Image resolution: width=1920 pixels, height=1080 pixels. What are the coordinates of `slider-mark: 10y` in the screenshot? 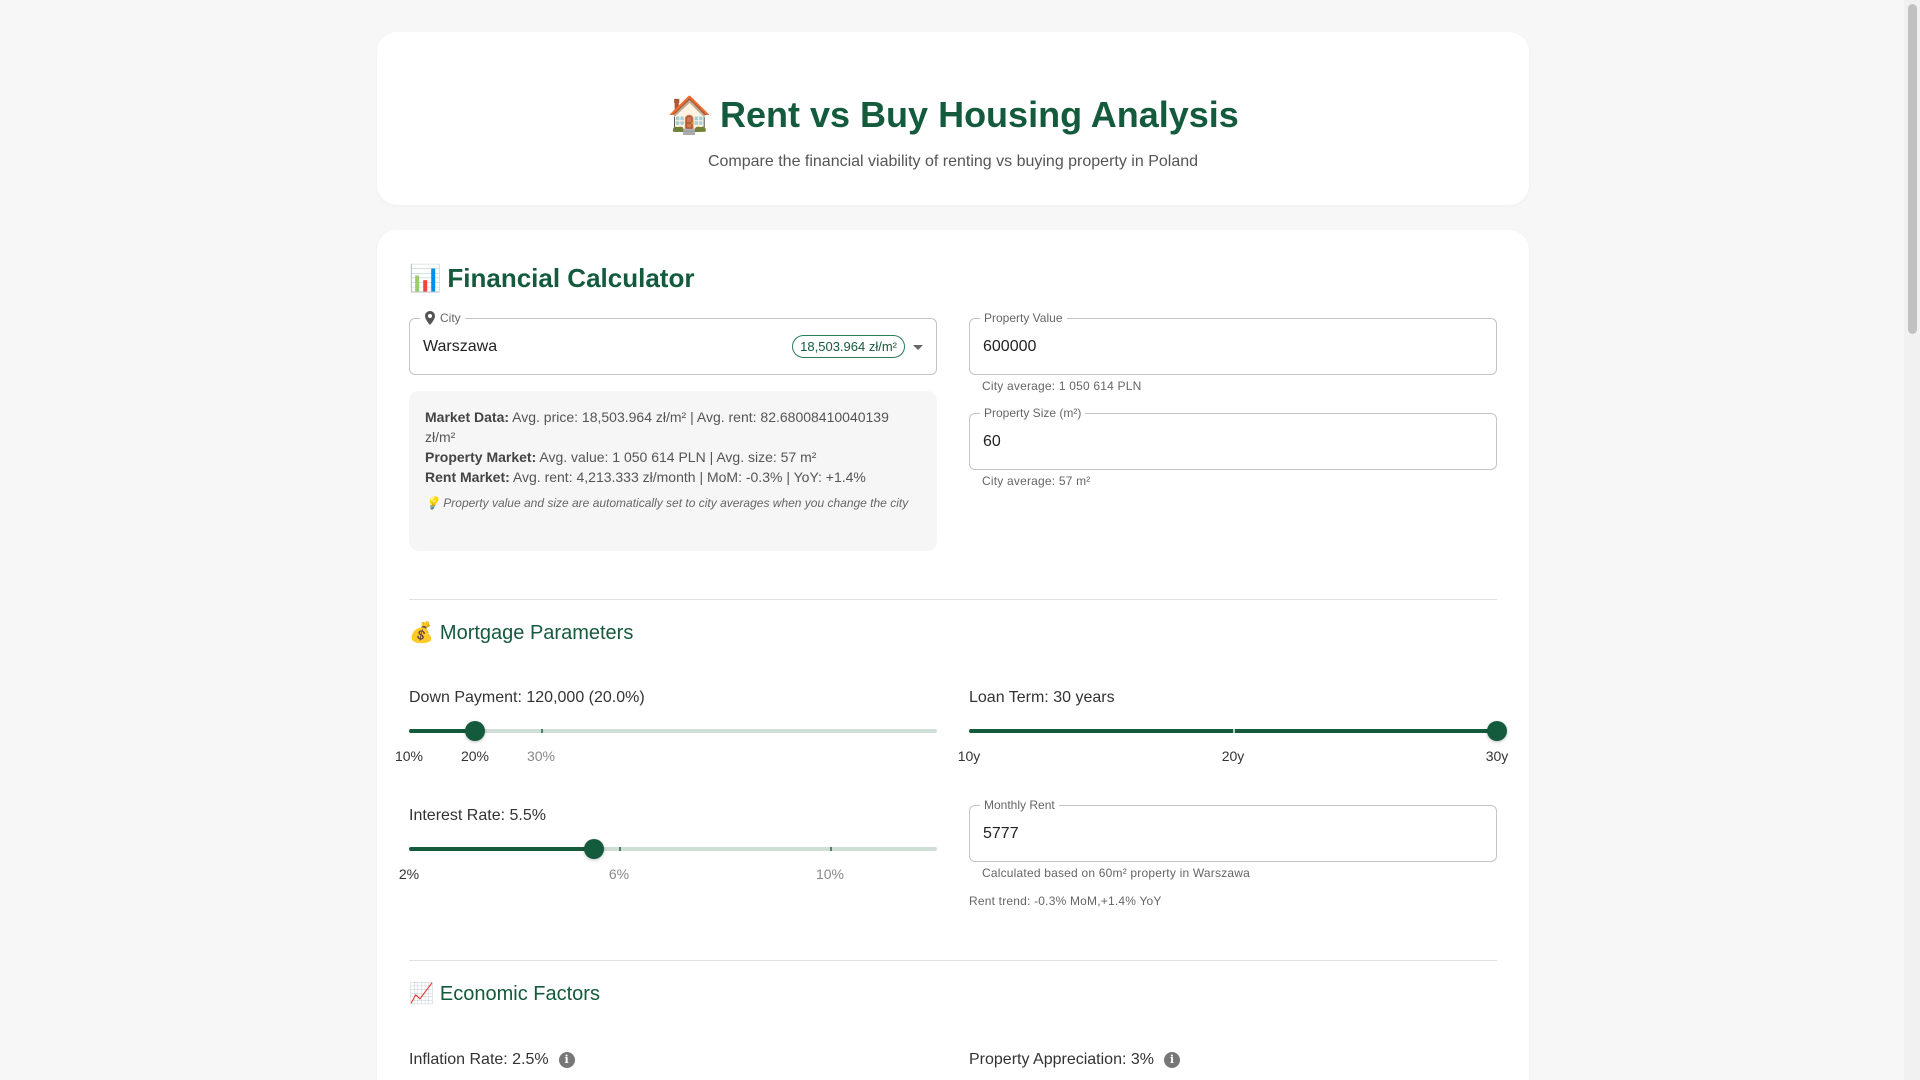 It's located at (969, 756).